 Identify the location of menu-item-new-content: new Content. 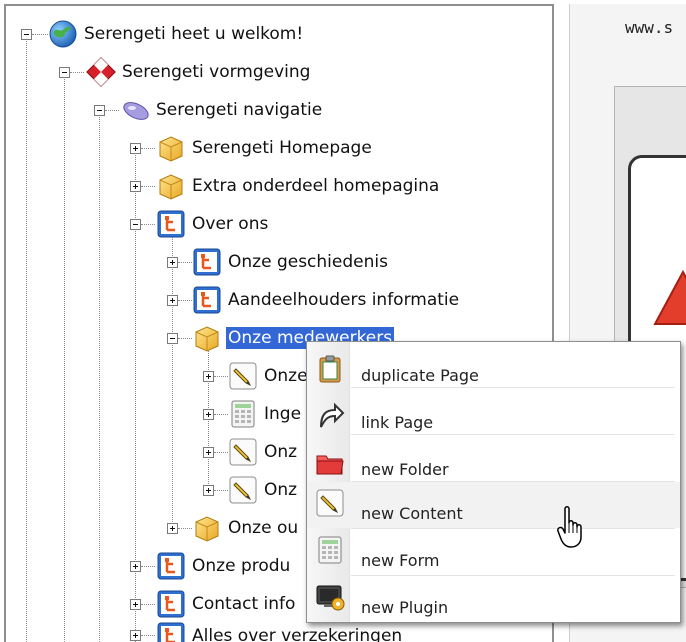
(493, 505).